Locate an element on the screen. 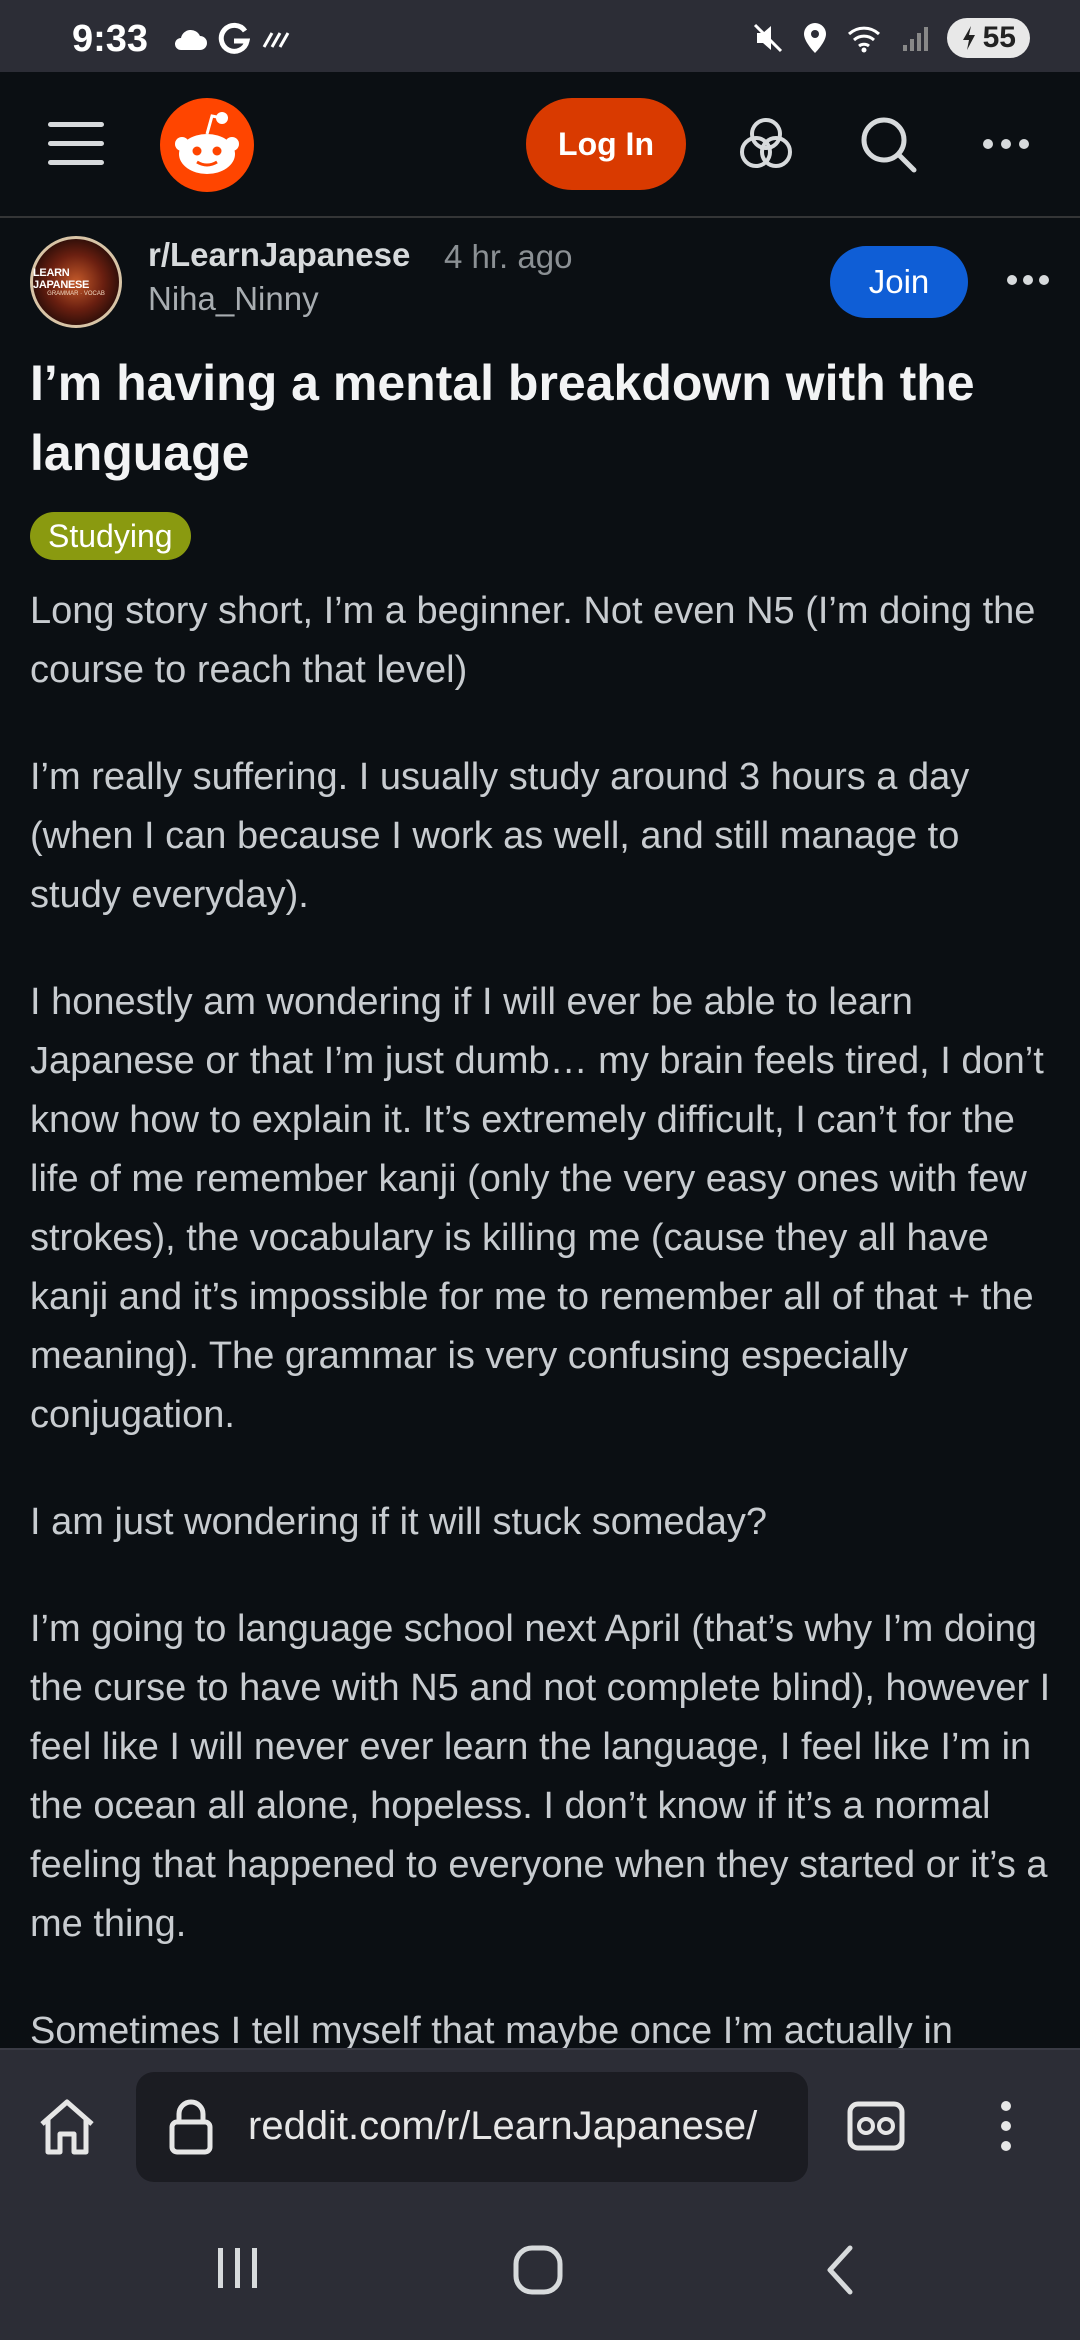 This screenshot has height=2340, width=1080. home-button-icon is located at coordinates (538, 2270).